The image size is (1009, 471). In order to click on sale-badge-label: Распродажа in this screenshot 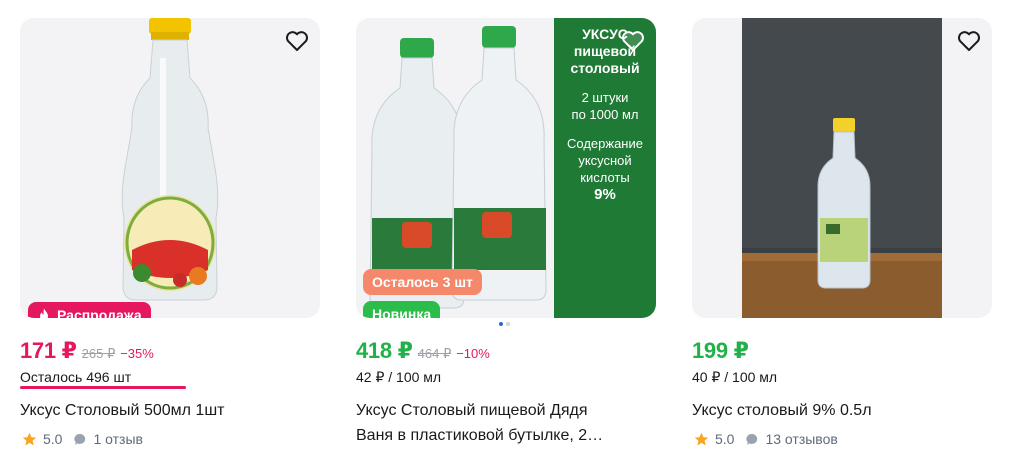, I will do `click(99, 312)`.